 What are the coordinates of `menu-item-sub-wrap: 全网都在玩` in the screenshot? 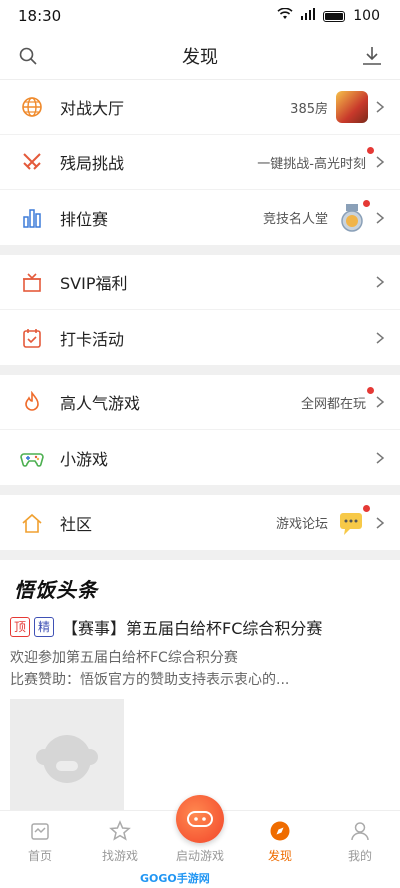 It's located at (337, 399).